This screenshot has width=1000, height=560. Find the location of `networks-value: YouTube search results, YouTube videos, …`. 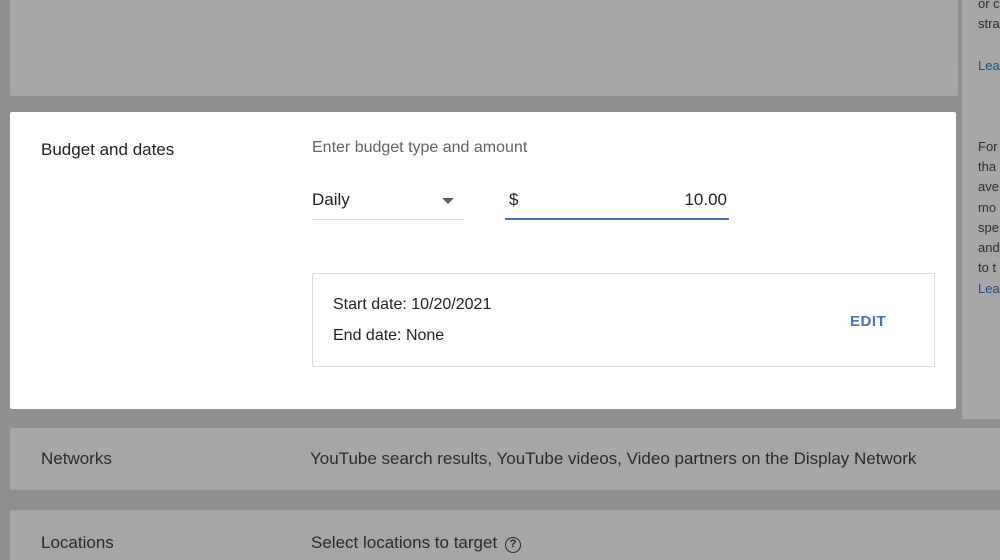

networks-value: YouTube search results, YouTube videos, … is located at coordinates (613, 458).